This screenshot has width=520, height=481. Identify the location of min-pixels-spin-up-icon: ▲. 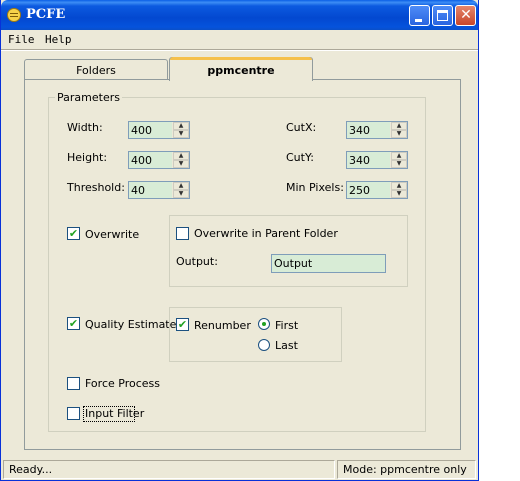
(399, 186).